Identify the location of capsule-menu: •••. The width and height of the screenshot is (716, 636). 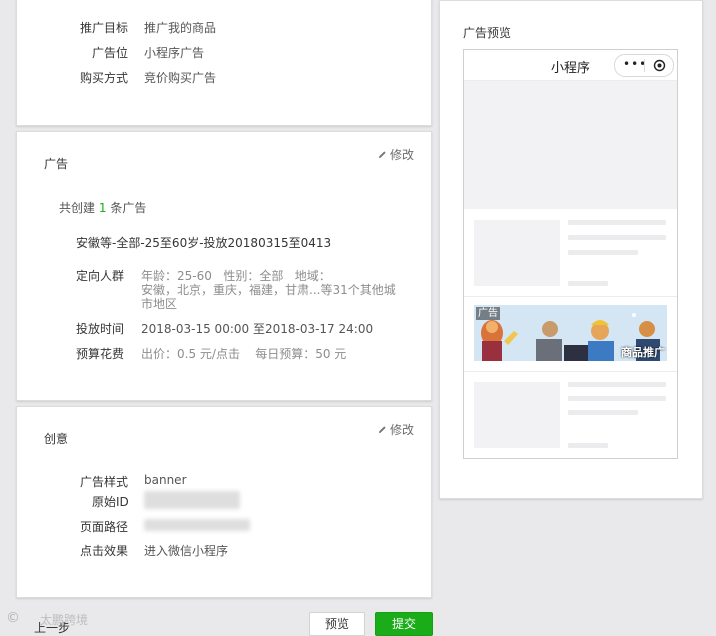
(644, 65).